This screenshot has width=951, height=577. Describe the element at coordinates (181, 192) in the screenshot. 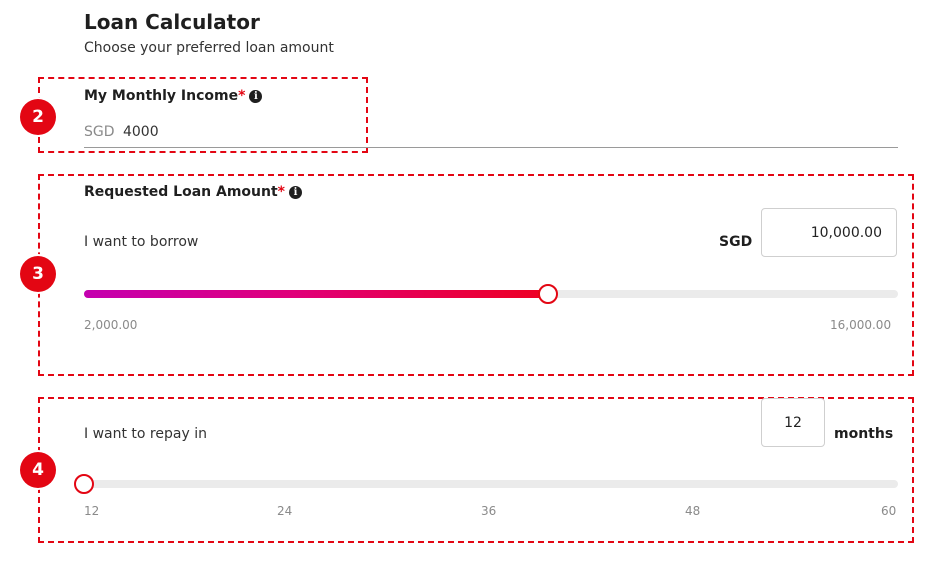

I see `loan-label-text: Requested Loan Amount` at that location.